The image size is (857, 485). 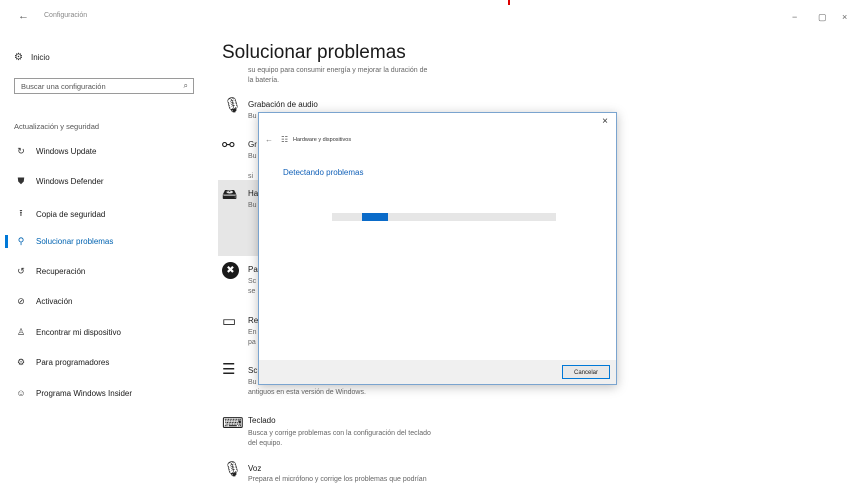 I want to click on description-line: pa, so click(x=252, y=342).